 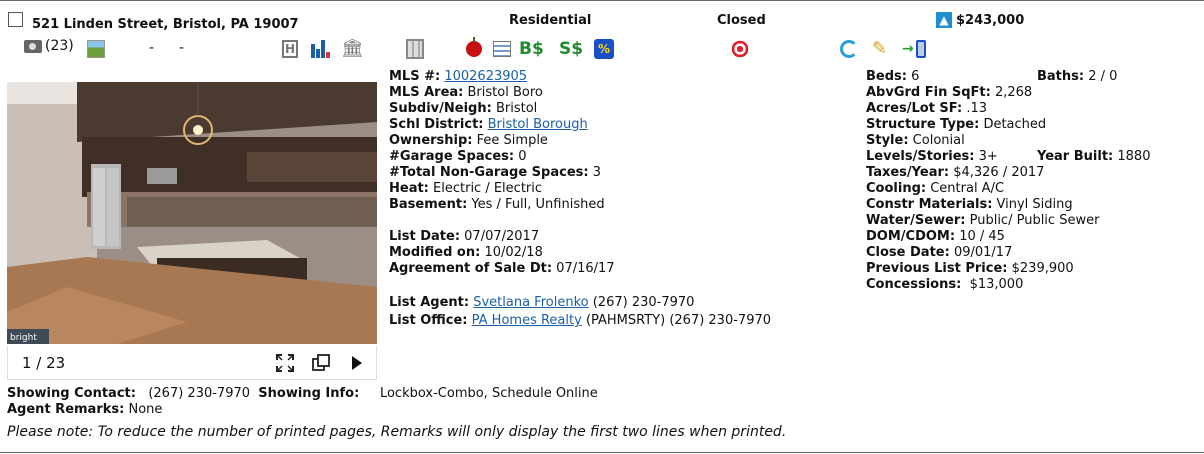 I want to click on field-value: Bristol, so click(x=516, y=108).